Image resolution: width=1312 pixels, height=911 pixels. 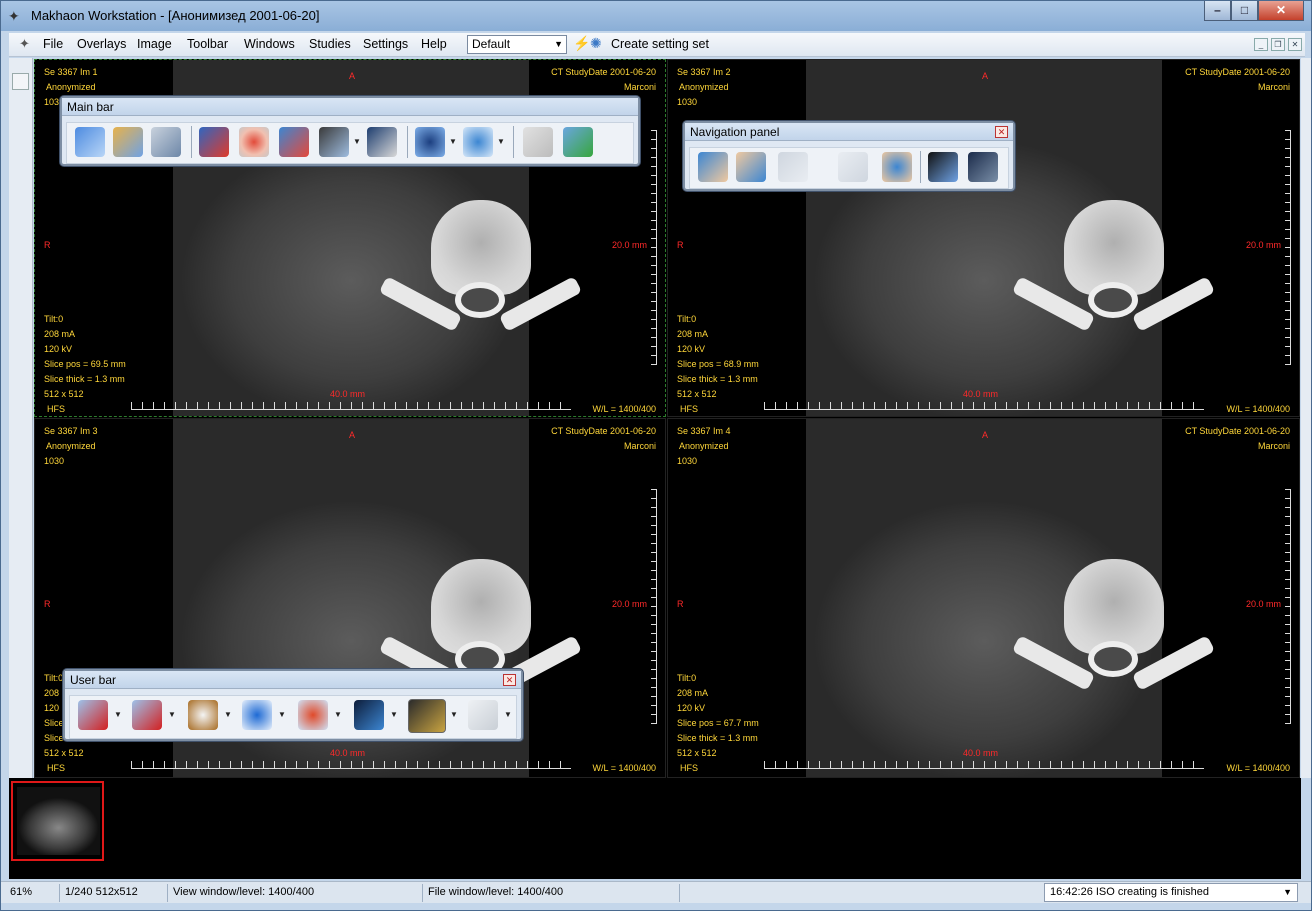 I want to click on compare-icon, so click(x=983, y=167).